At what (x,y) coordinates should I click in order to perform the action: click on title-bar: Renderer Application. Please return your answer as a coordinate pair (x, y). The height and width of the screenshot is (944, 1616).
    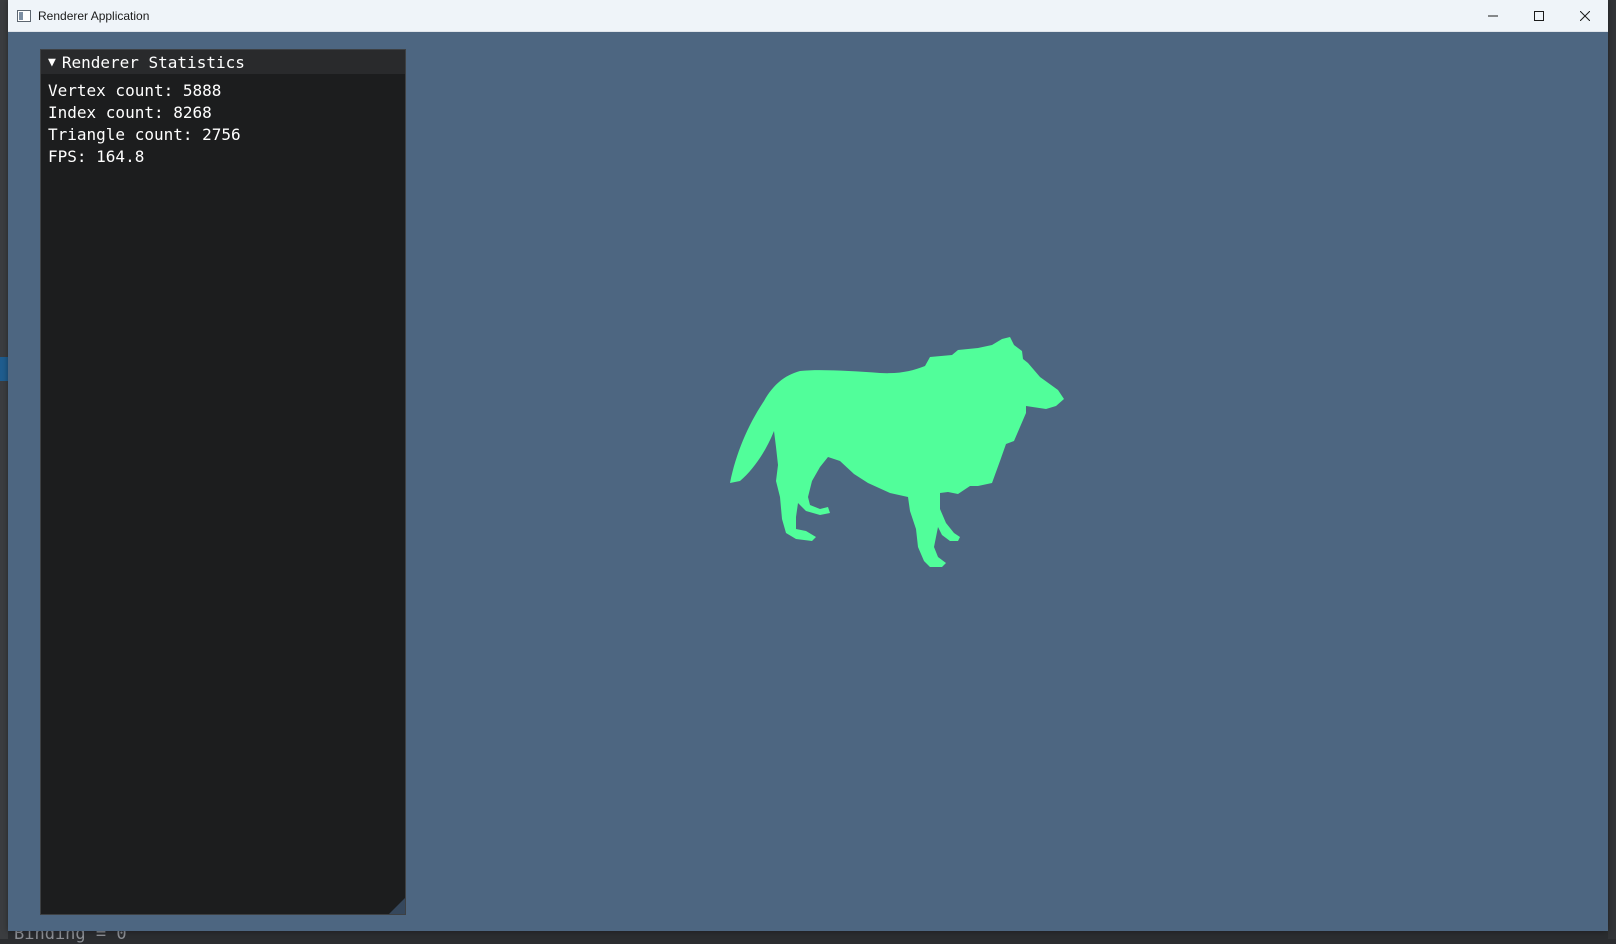
    Looking at the image, I should click on (808, 16).